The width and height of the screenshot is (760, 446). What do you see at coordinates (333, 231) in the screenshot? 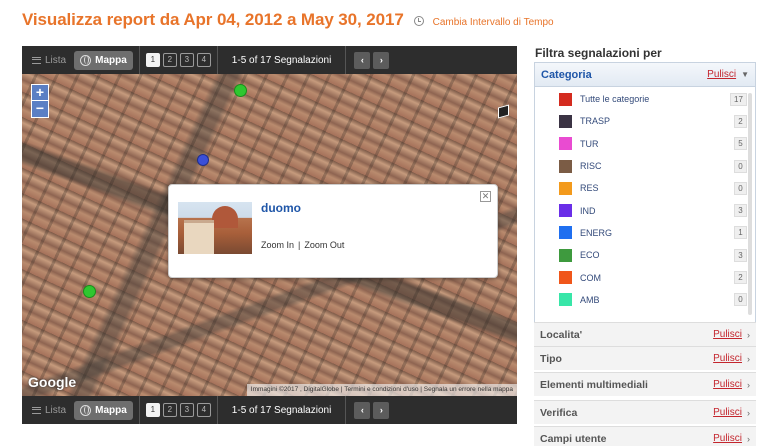
I see `map-popup: ✕ duomo Zoom In | Zoom Out` at bounding box center [333, 231].